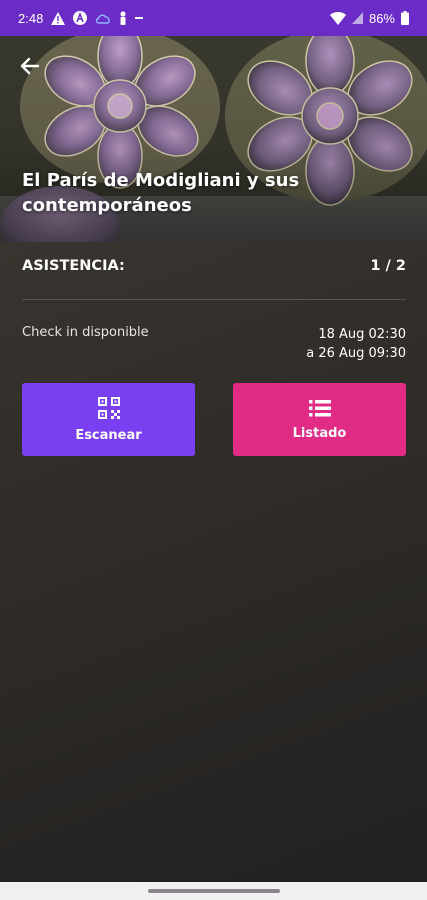  Describe the element at coordinates (108, 435) in the screenshot. I see `scan-button-label: Escanear` at that location.